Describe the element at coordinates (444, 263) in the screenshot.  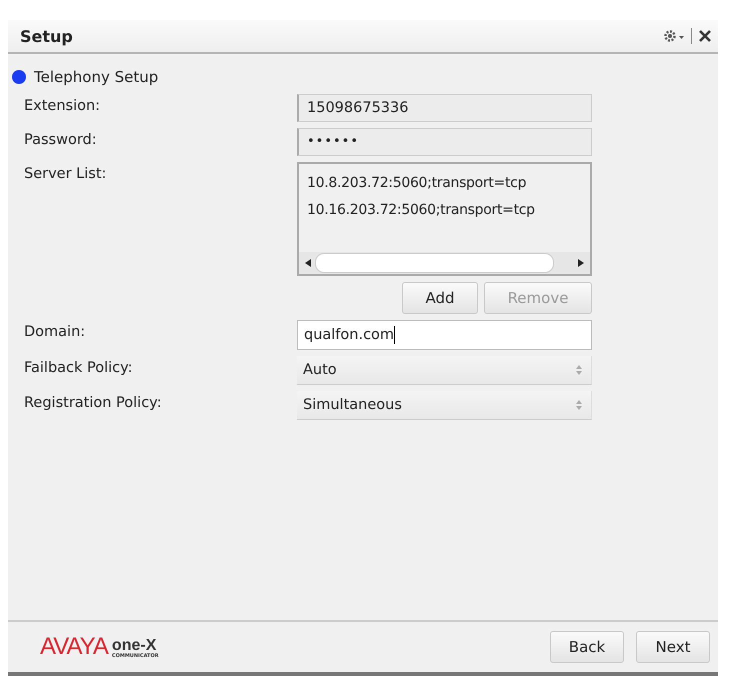
I see `scrollbar` at that location.